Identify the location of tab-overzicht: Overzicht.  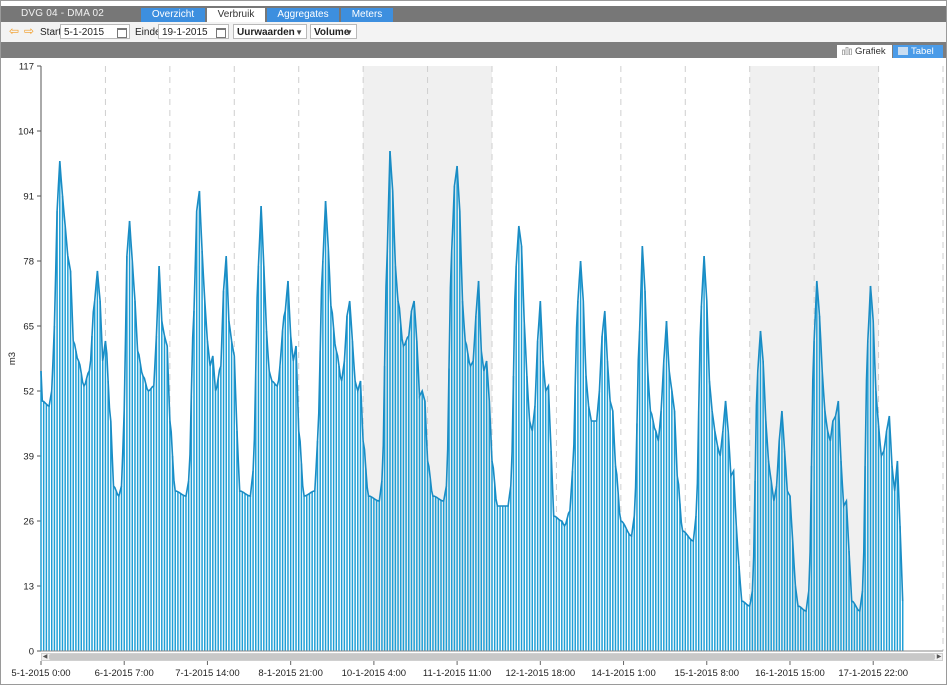
(173, 15).